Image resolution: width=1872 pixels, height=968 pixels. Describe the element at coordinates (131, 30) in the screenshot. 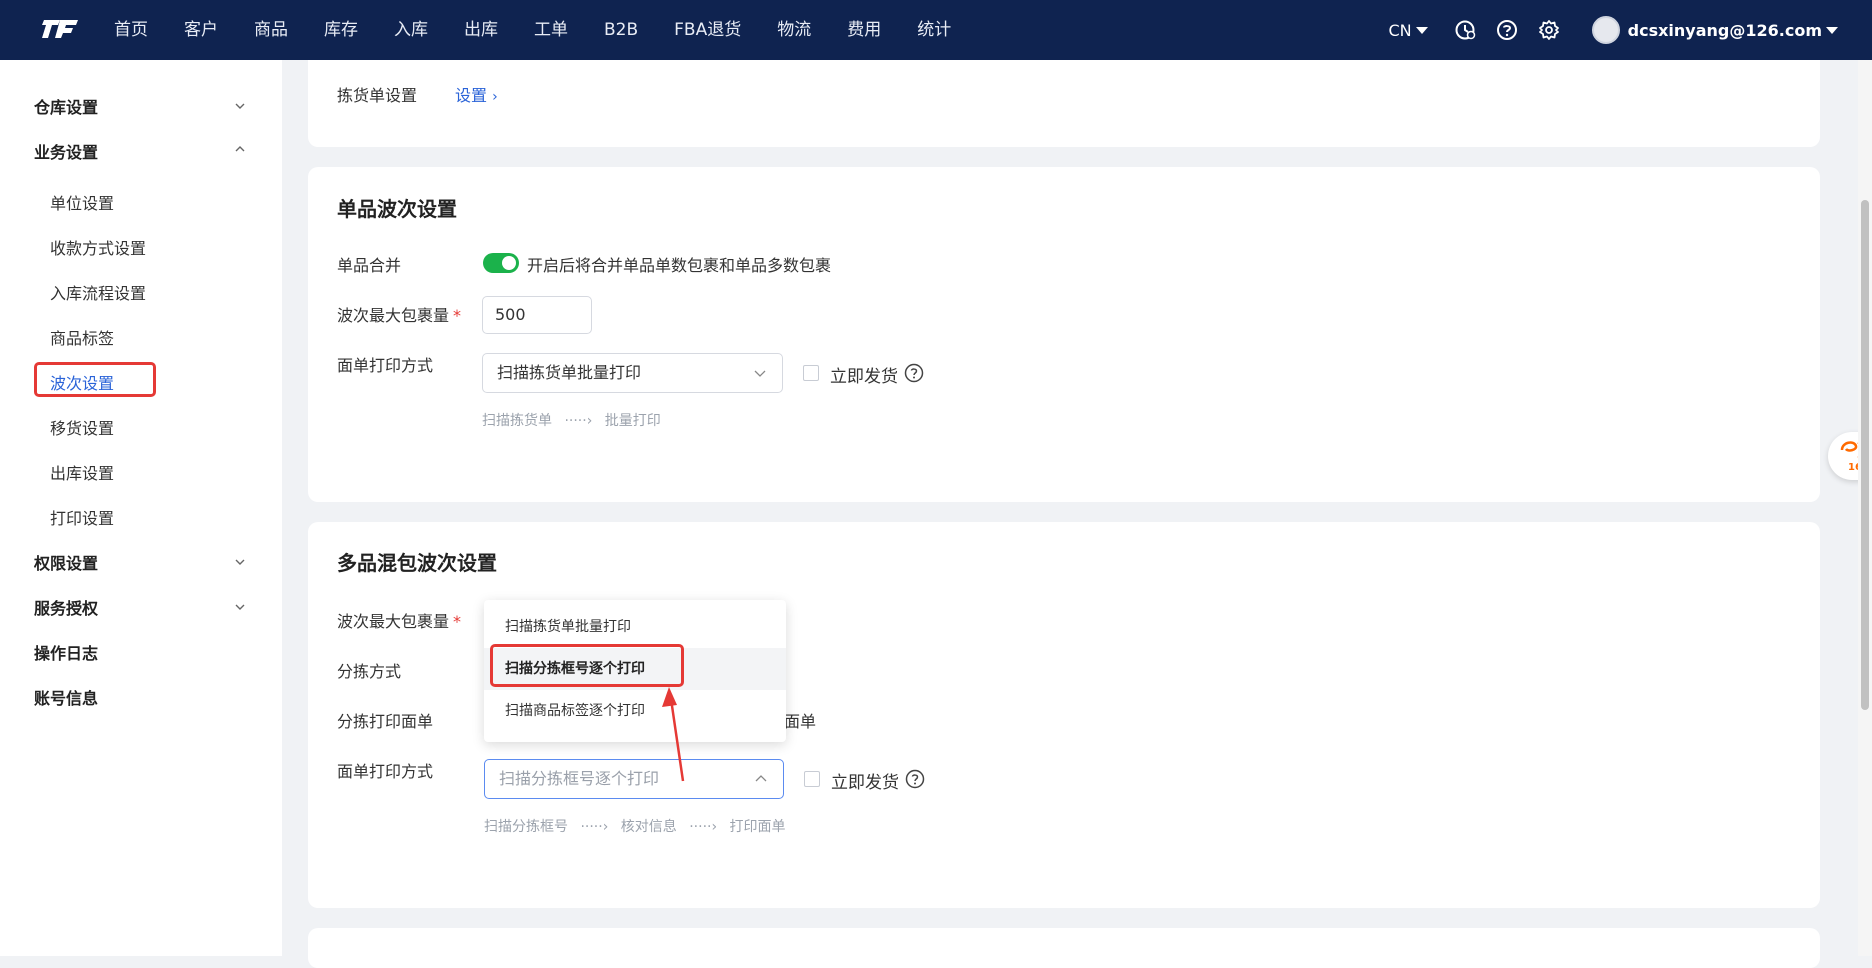

I see `nav-home: 首页` at that location.